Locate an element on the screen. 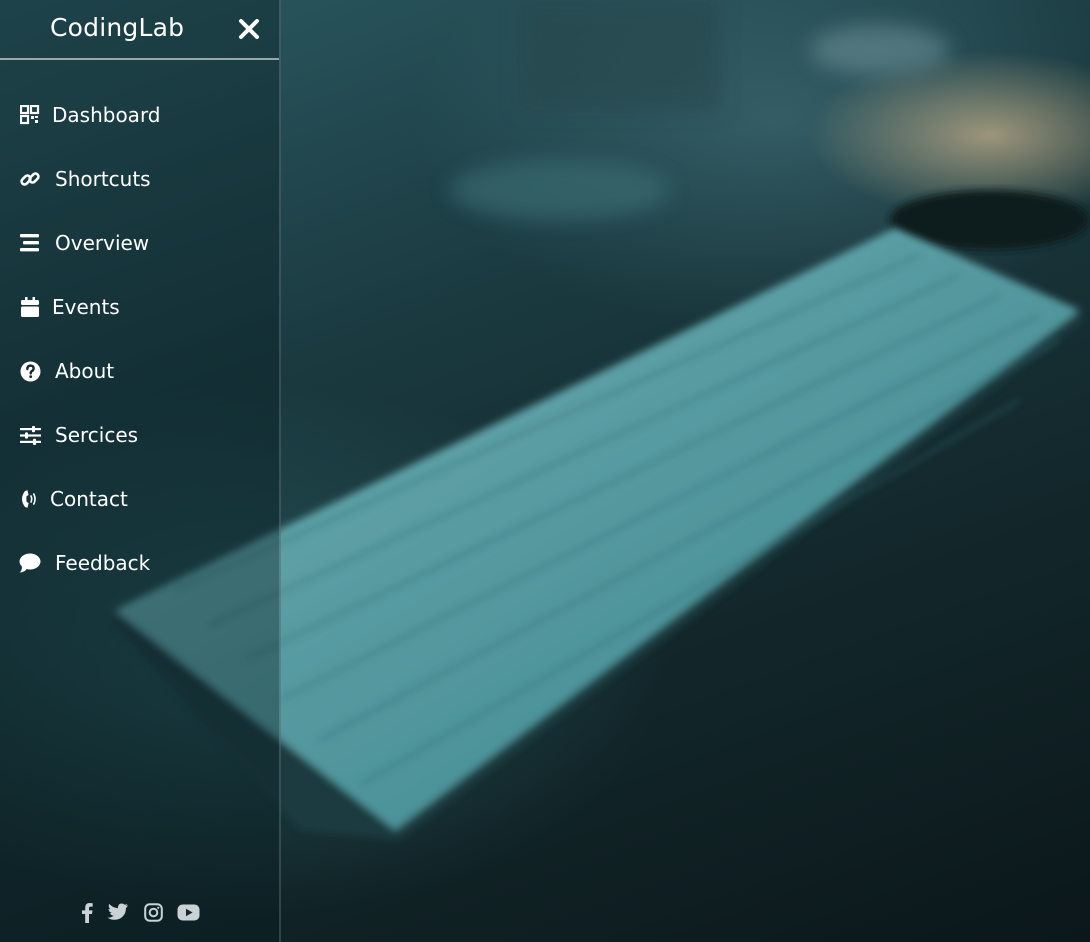 The height and width of the screenshot is (942, 1090). social-links is located at coordinates (139, 912).